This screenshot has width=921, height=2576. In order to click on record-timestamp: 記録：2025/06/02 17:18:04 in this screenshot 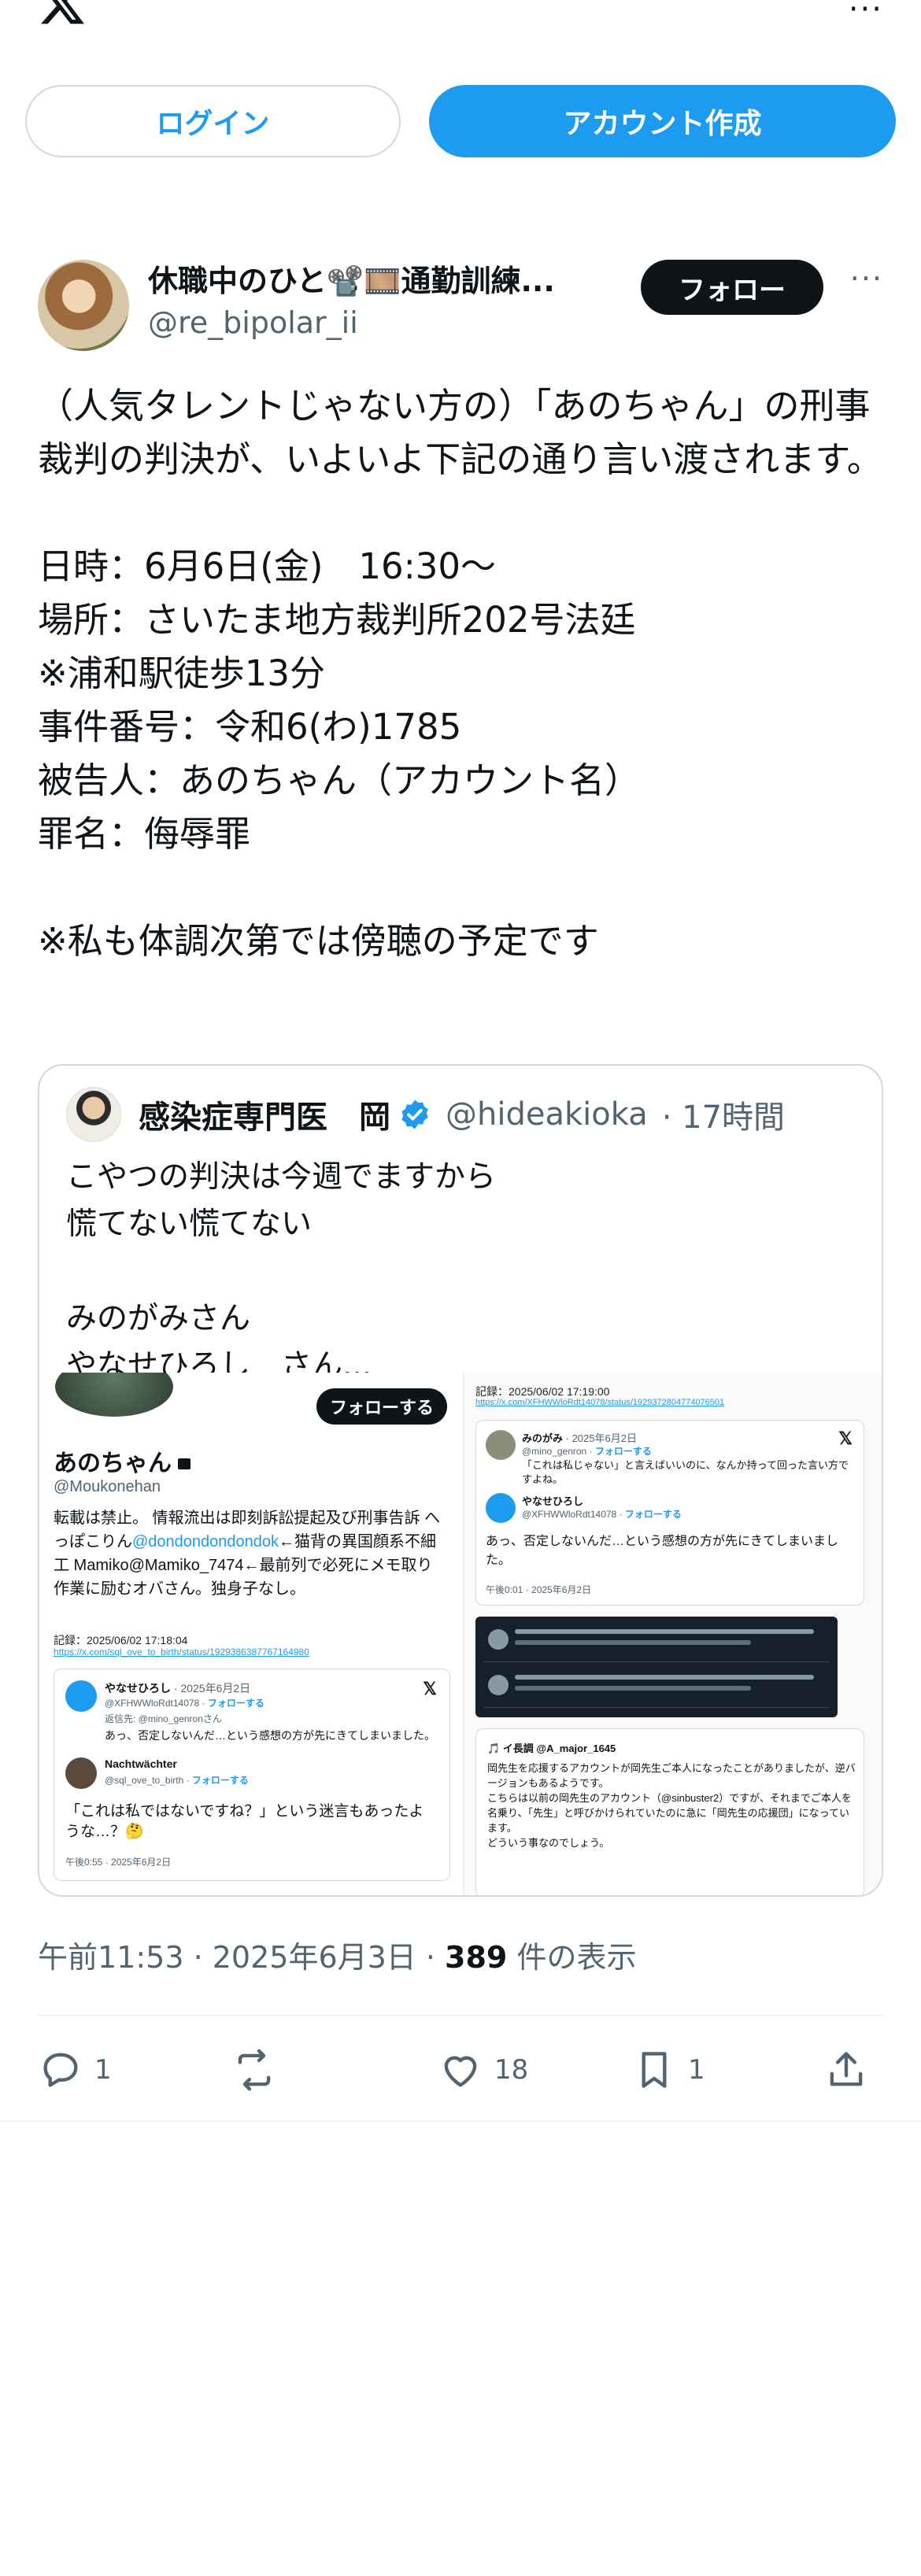, I will do `click(121, 1640)`.